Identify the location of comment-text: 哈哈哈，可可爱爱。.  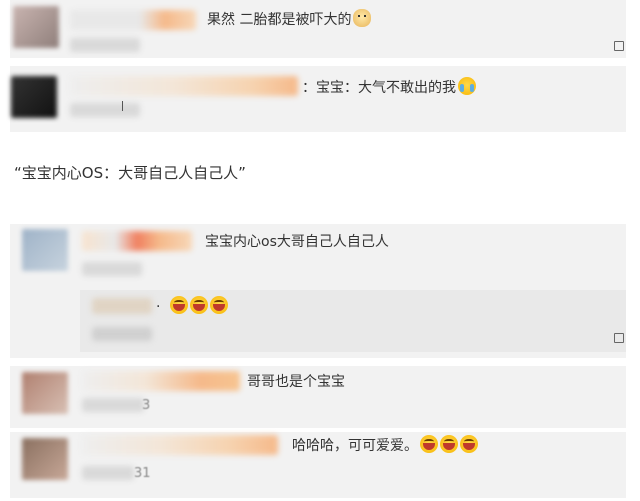
(385, 445).